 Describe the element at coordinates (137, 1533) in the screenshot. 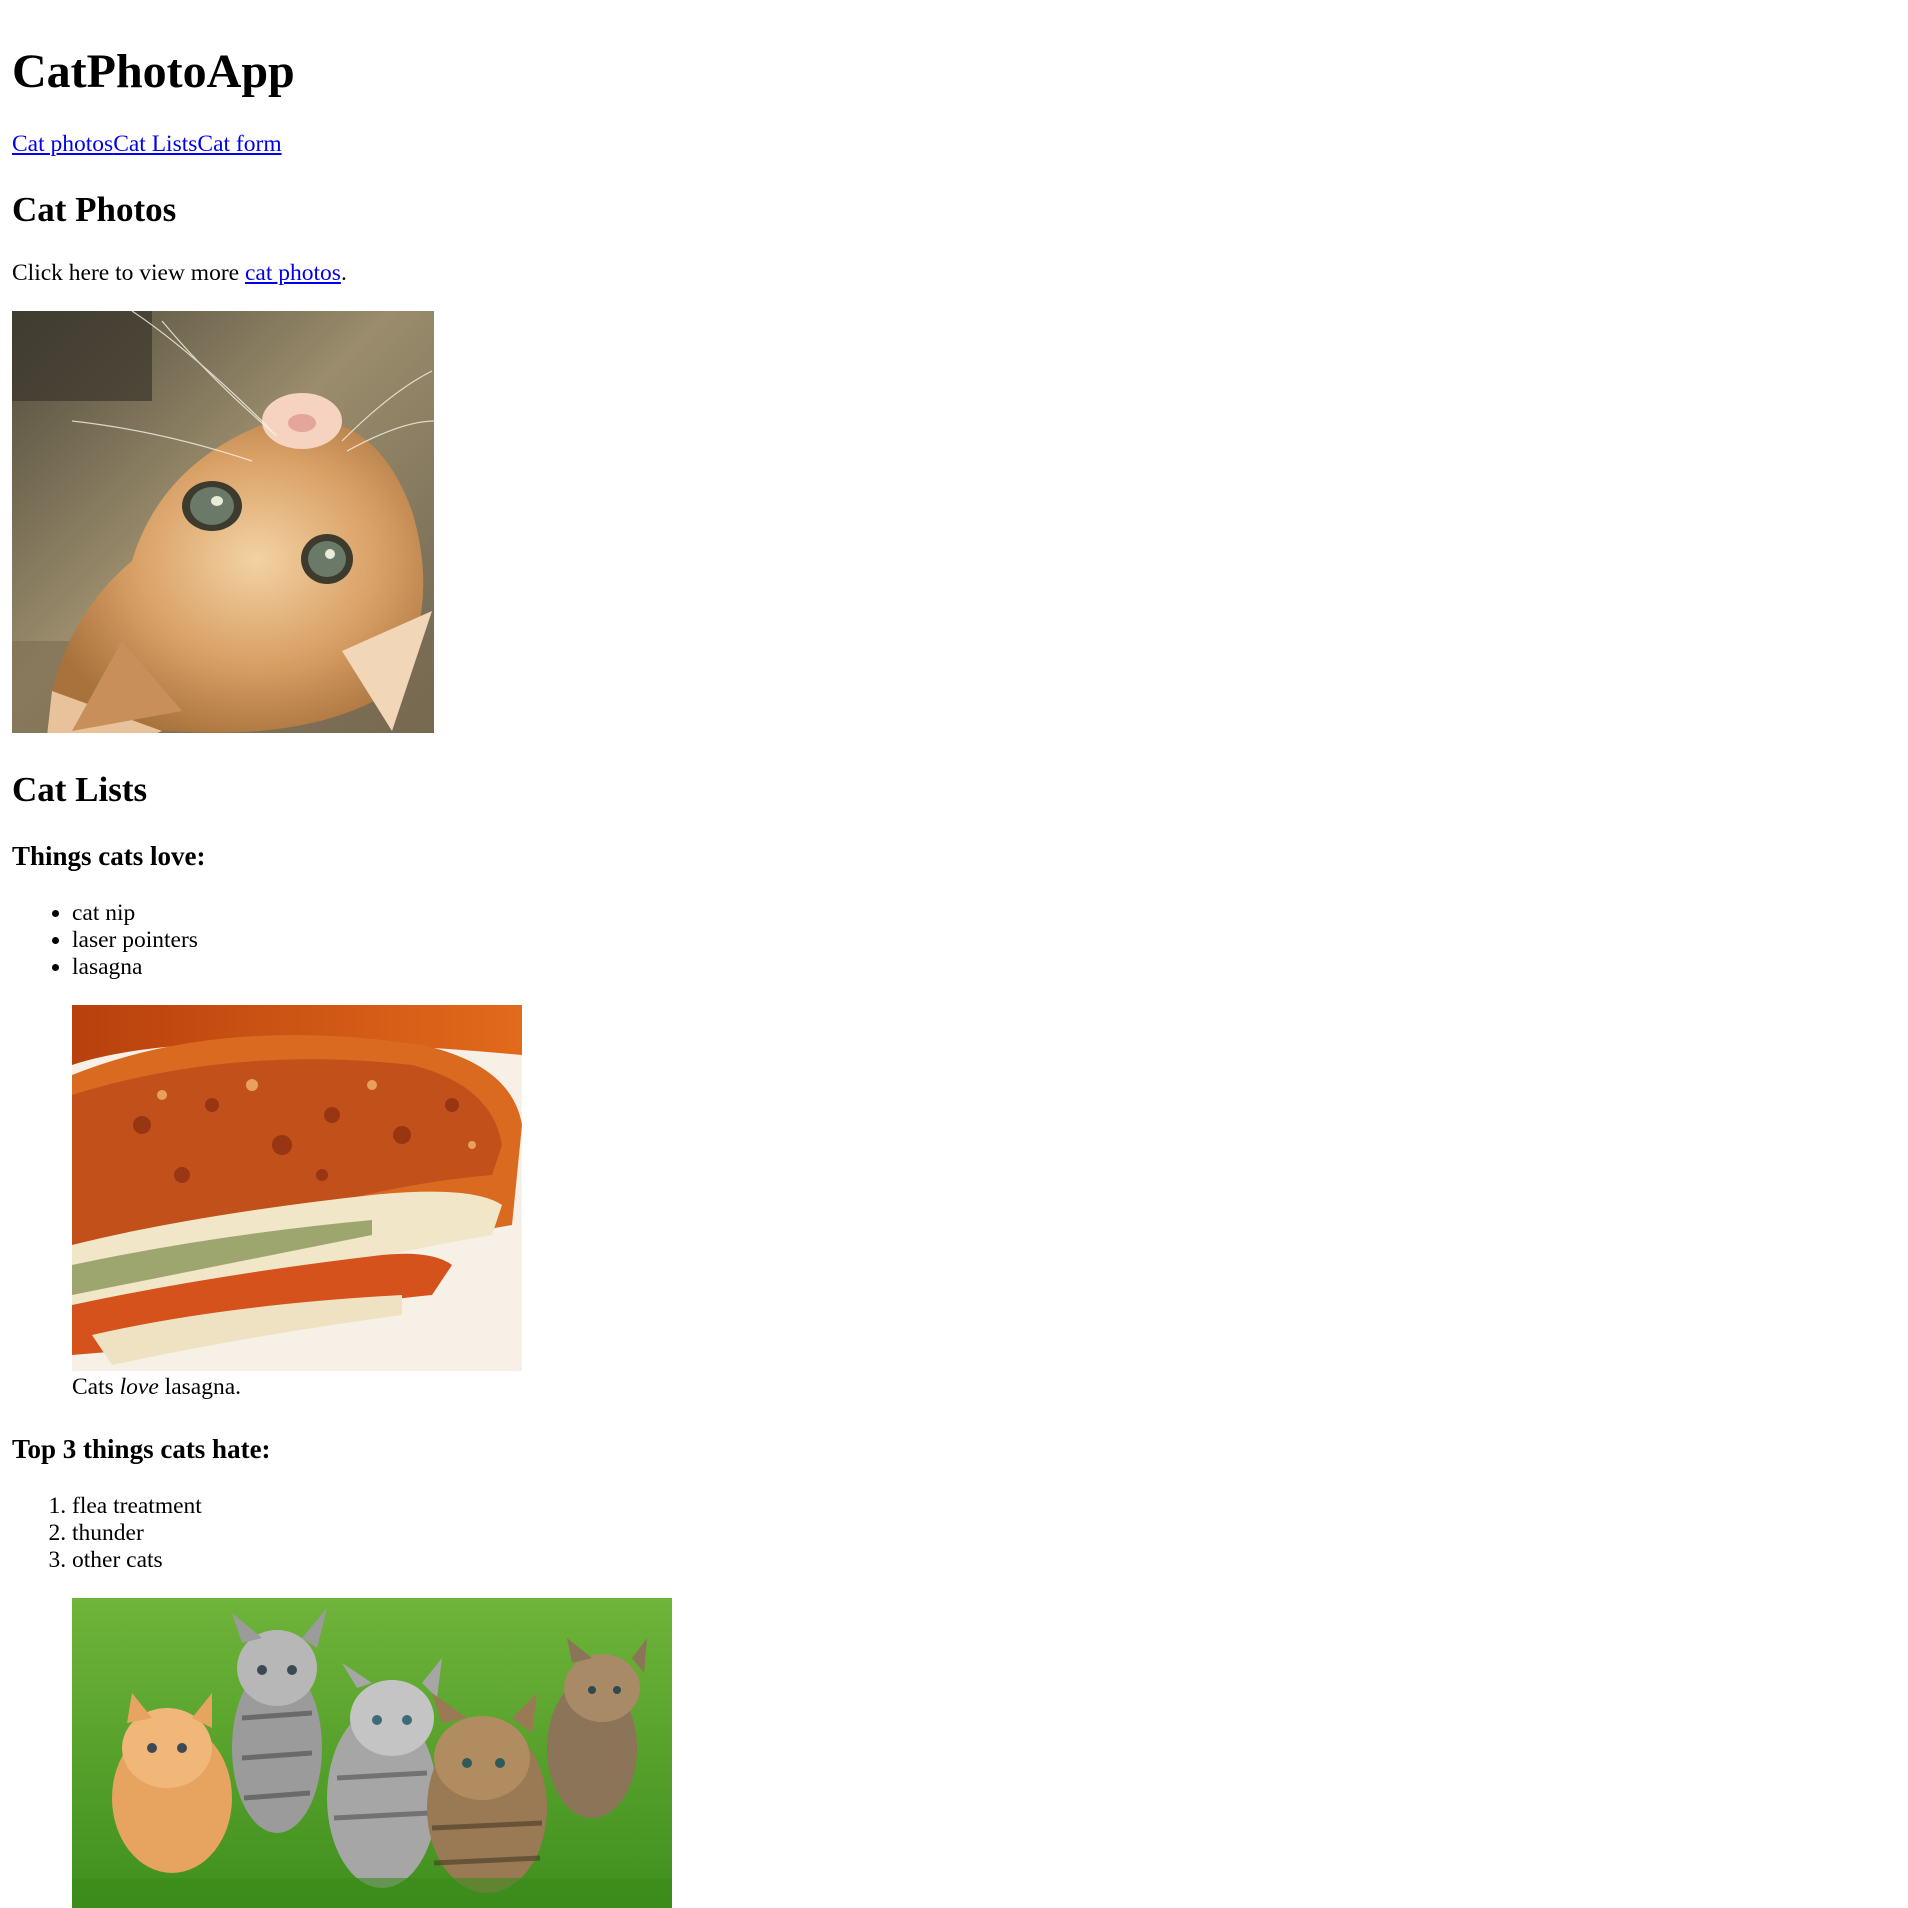

I see `list-item: thunder` at that location.